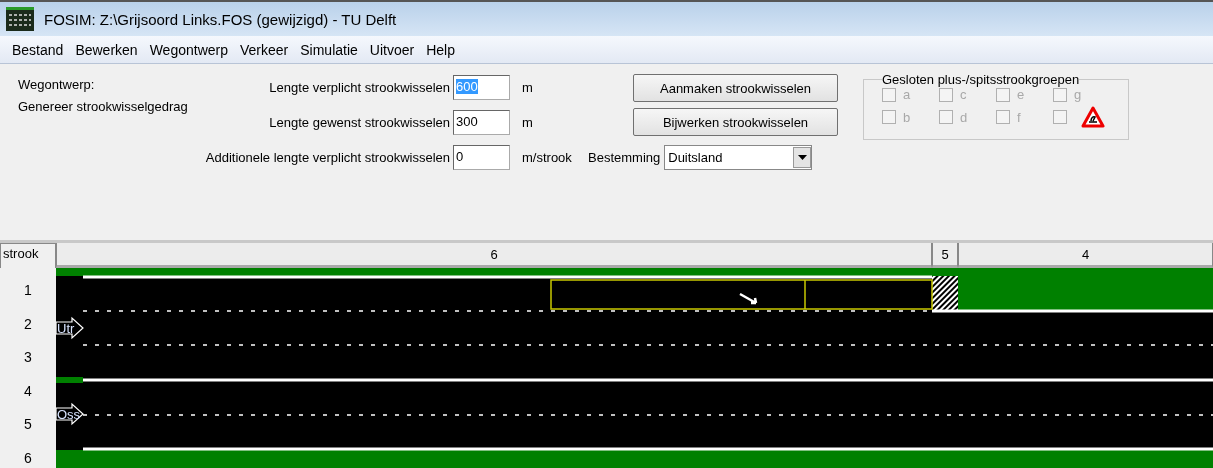  I want to click on menu-item: Bewerken, so click(106, 49).